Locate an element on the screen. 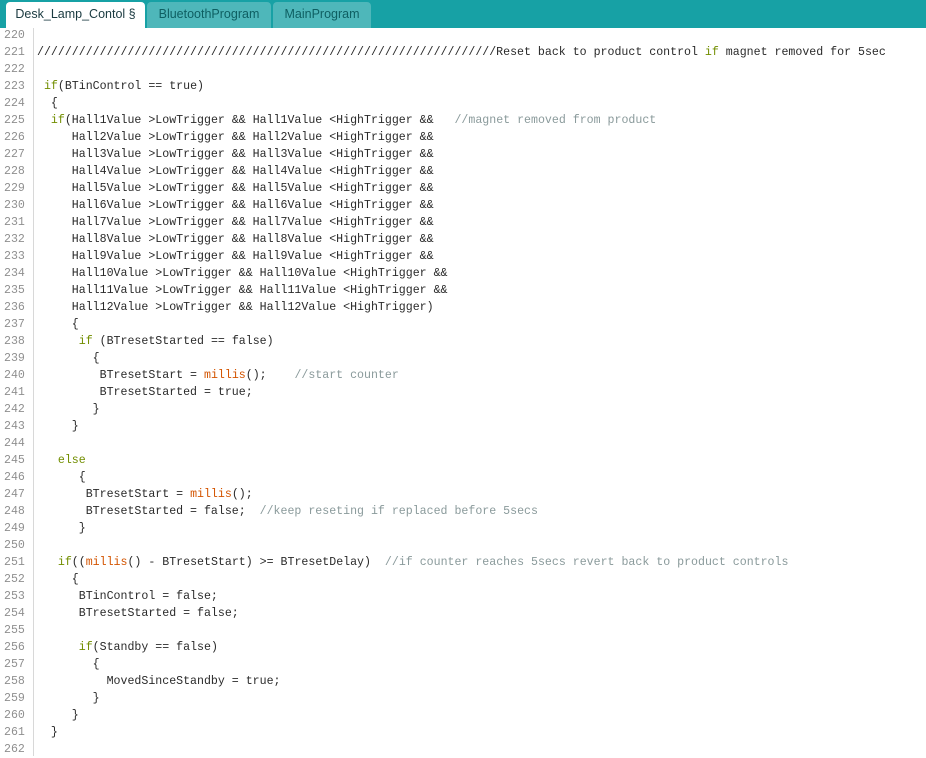 This screenshot has height=758, width=926. code-token: BTresetStarted = true; is located at coordinates (145, 392).